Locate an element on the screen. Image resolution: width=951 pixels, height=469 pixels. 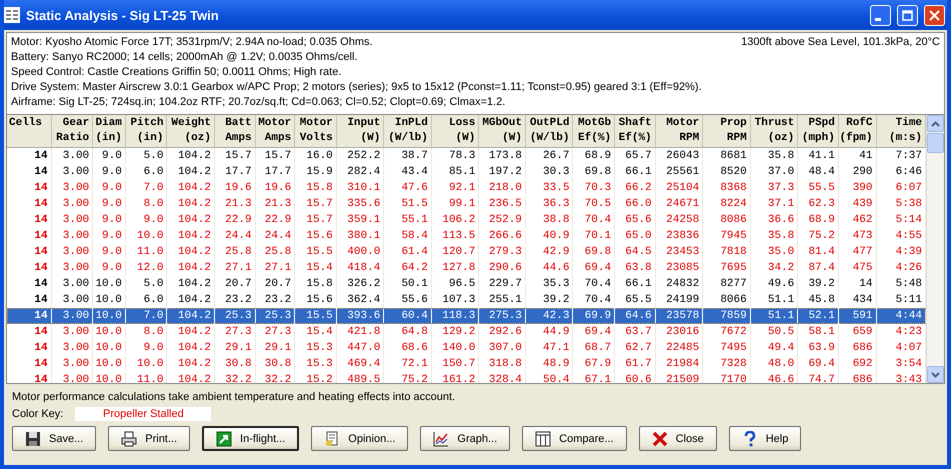
table-cell: 78.3 is located at coordinates (456, 156).